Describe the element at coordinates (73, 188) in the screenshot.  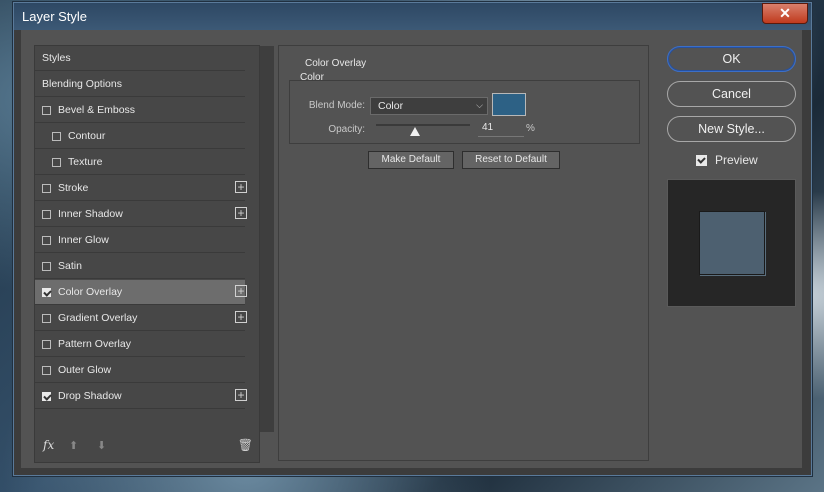
I see `style-item-label: Stroke` at that location.